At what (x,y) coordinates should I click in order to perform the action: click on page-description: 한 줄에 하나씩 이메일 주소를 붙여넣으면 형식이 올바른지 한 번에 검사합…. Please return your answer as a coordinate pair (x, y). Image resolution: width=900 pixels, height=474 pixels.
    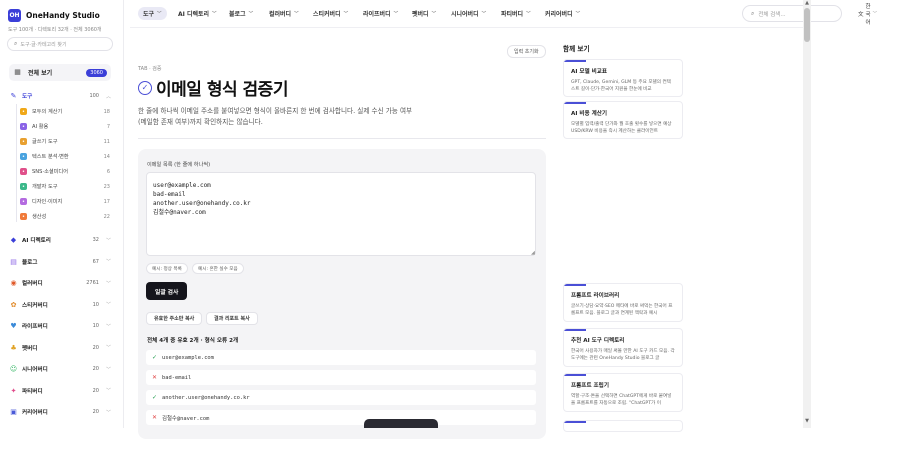
    Looking at the image, I should click on (275, 116).